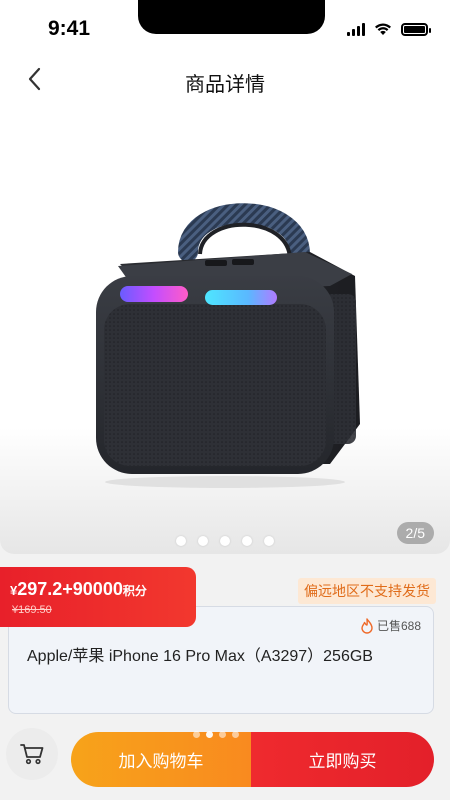 The image size is (450, 800). I want to click on nav-bar: 商品详情, so click(225, 80).